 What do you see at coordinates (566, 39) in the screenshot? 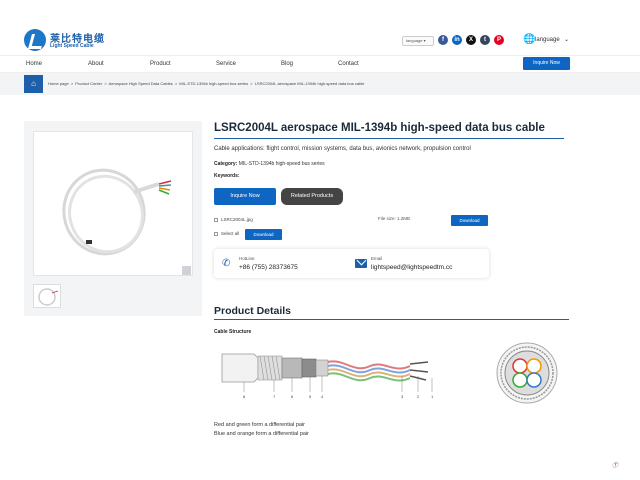
I see `chevron-down-icon: ⌄` at bounding box center [566, 39].